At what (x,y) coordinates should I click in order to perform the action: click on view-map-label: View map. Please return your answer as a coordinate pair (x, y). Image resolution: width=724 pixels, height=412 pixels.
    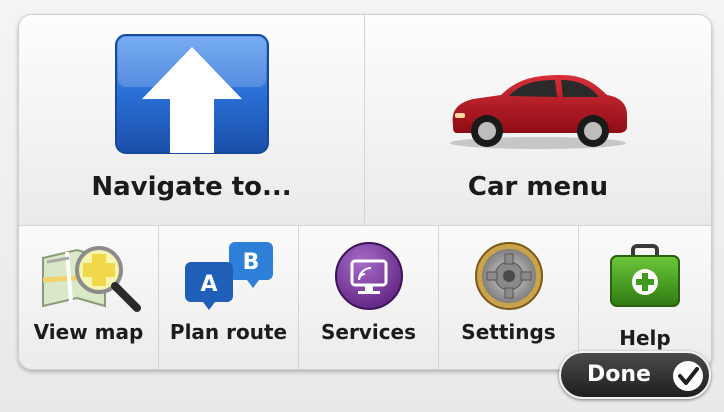
    Looking at the image, I should click on (88, 332).